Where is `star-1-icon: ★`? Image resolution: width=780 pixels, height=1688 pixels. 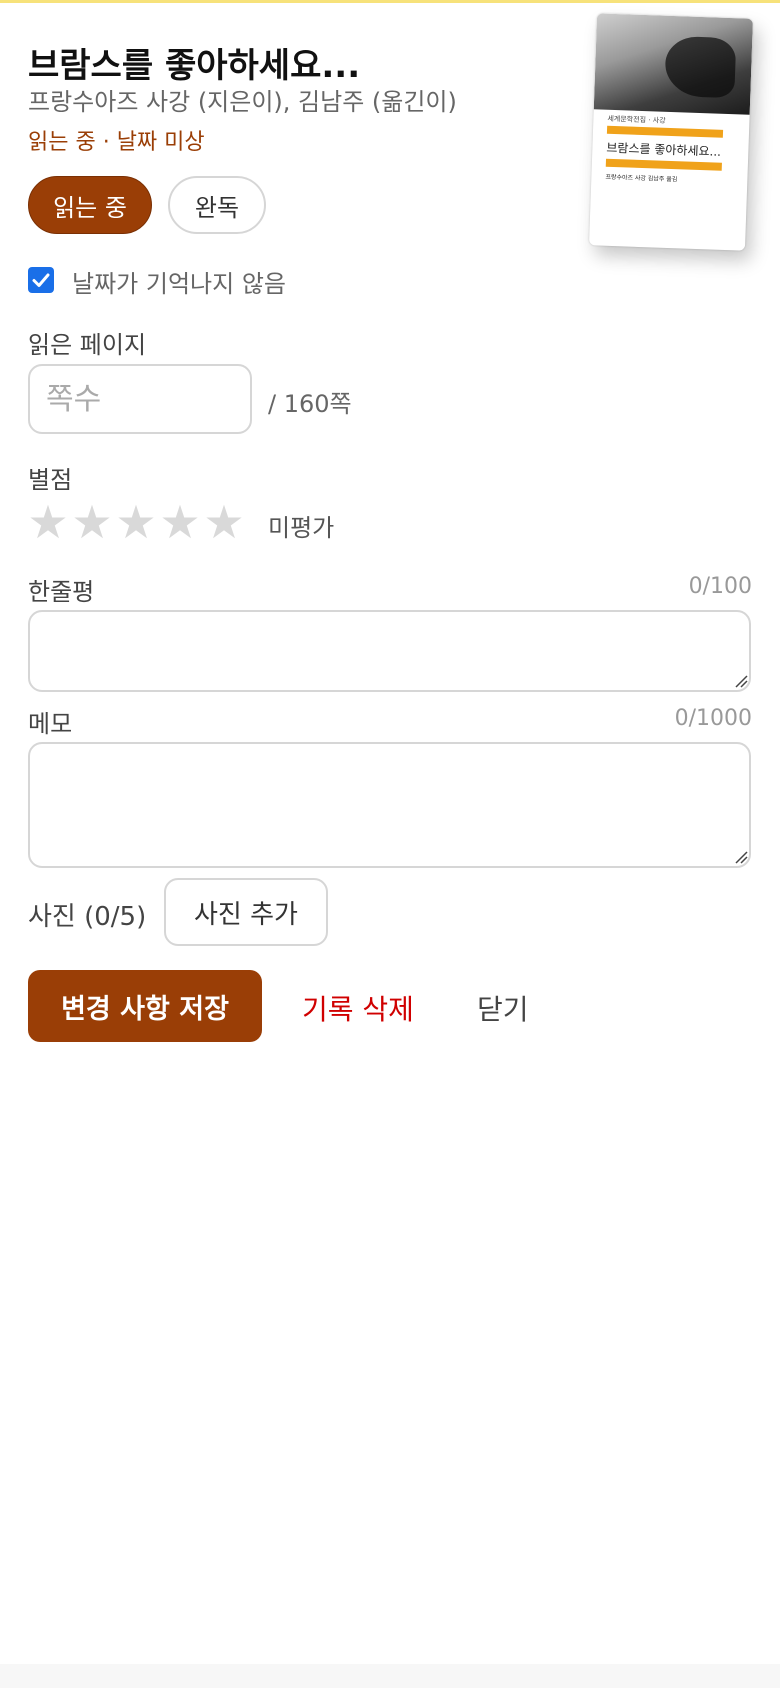 star-1-icon: ★ is located at coordinates (48, 522).